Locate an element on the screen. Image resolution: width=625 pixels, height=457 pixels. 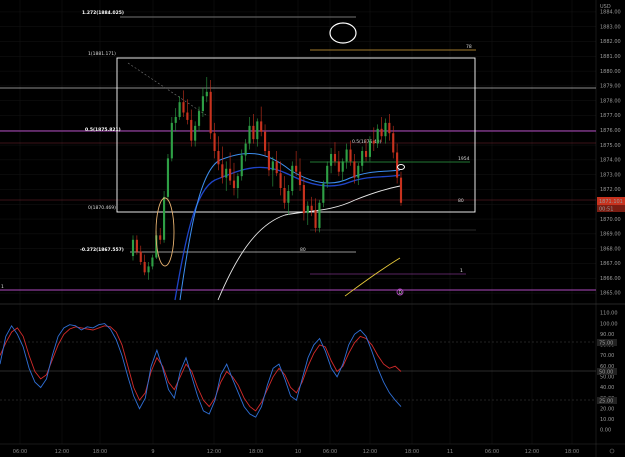
osc-tick-label: 20.00 is located at coordinates (607, 409).